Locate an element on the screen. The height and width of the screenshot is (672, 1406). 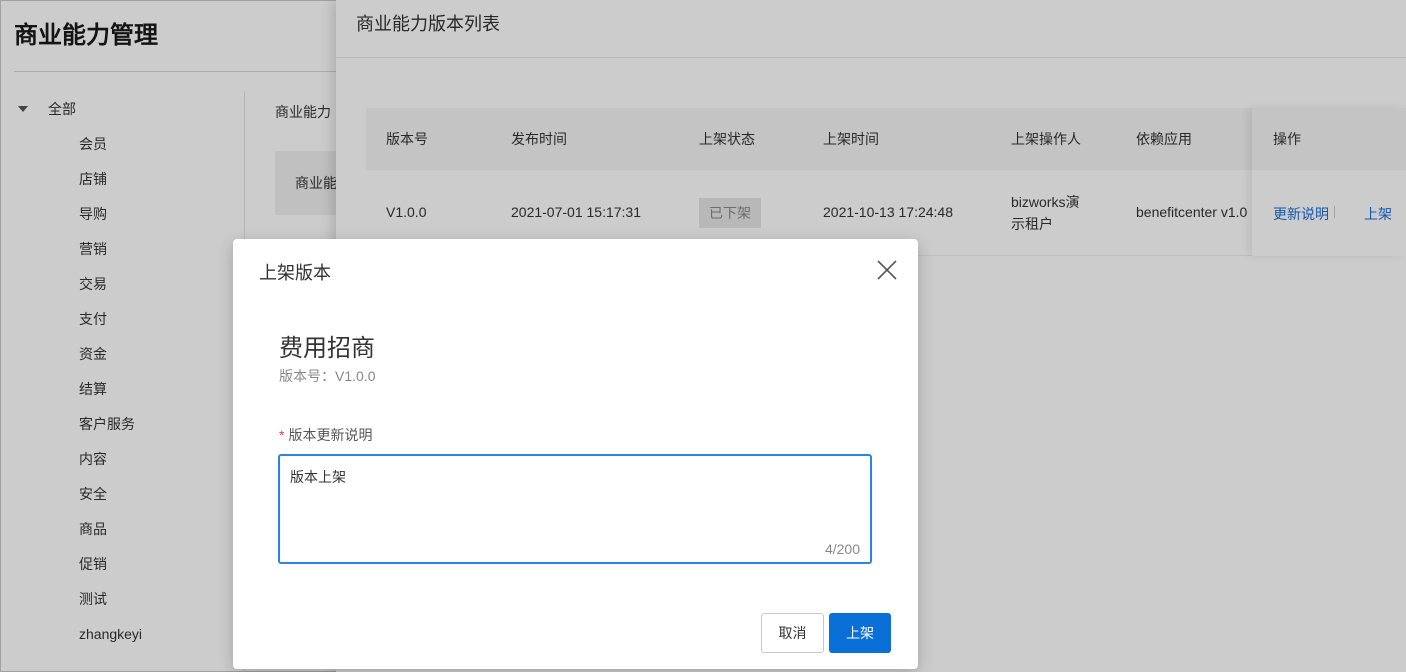
notes-textarea-wrapper: 版本上架 4/200 is located at coordinates (575, 509).